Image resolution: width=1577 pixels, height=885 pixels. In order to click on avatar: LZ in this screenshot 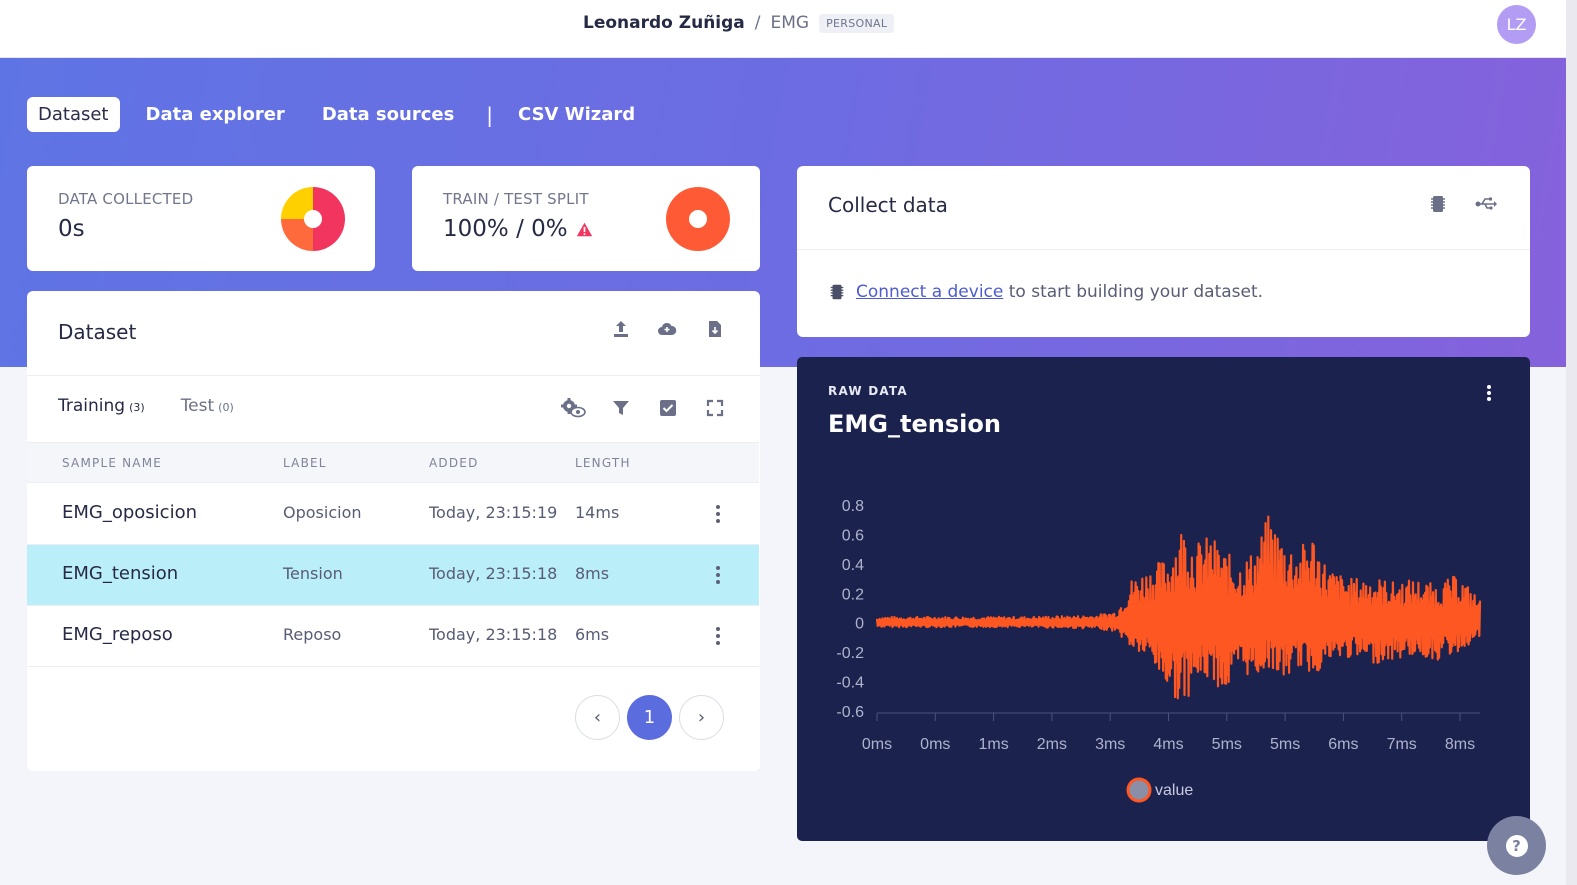, I will do `click(1516, 24)`.